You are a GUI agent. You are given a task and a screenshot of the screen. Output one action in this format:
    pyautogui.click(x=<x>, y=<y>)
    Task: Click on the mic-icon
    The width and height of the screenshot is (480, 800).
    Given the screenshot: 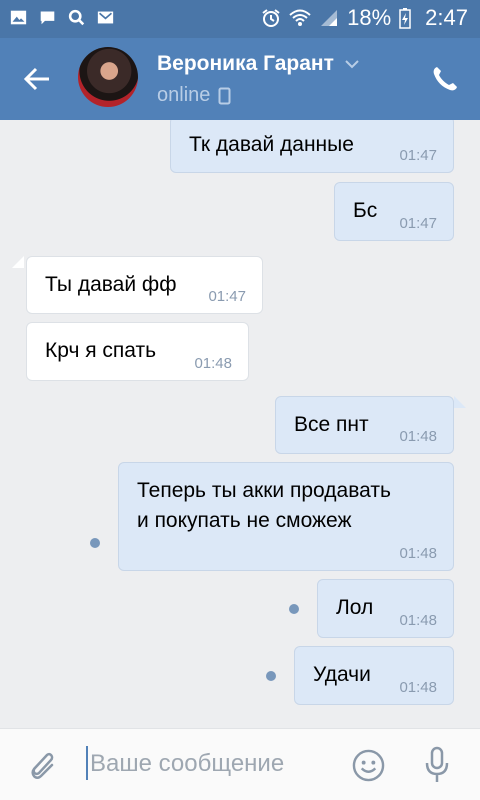 What is the action you would take?
    pyautogui.click(x=437, y=765)
    